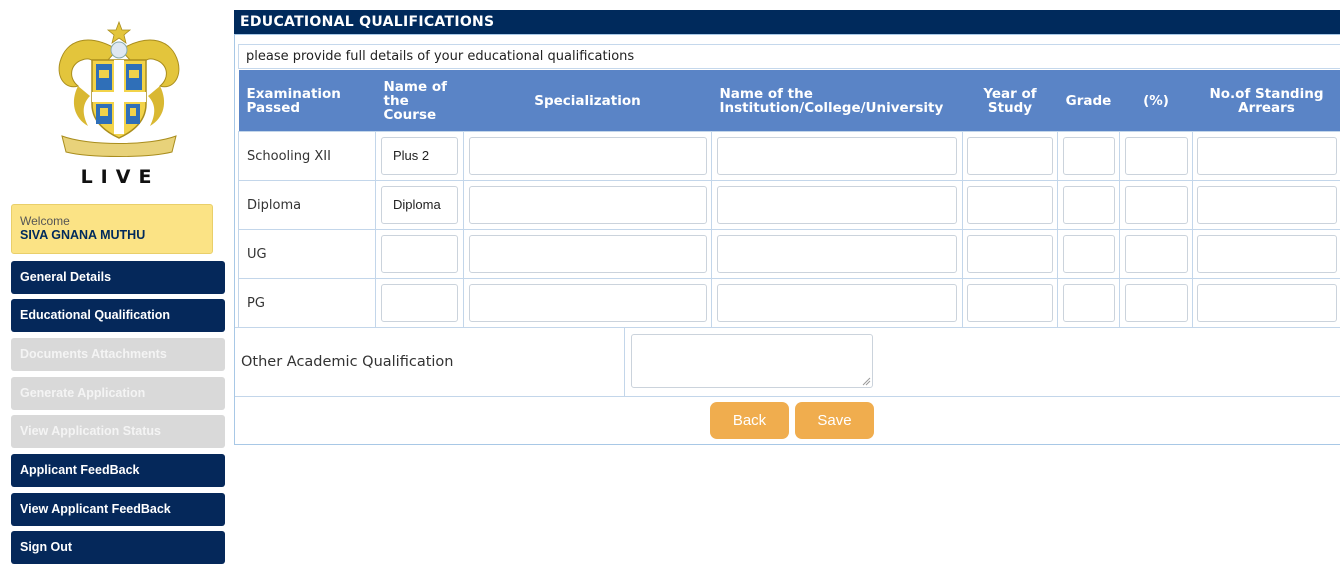  I want to click on table-row: UG, so click(789, 254).